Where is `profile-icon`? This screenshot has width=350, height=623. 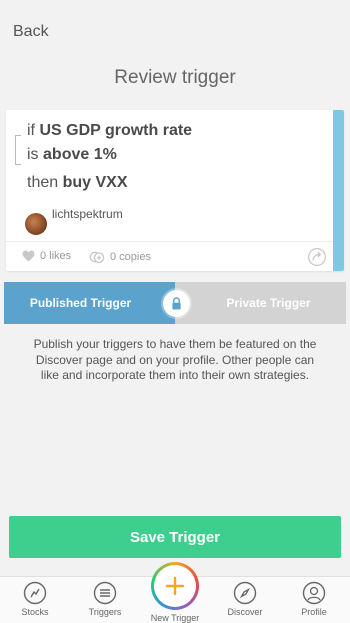 profile-icon is located at coordinates (314, 593).